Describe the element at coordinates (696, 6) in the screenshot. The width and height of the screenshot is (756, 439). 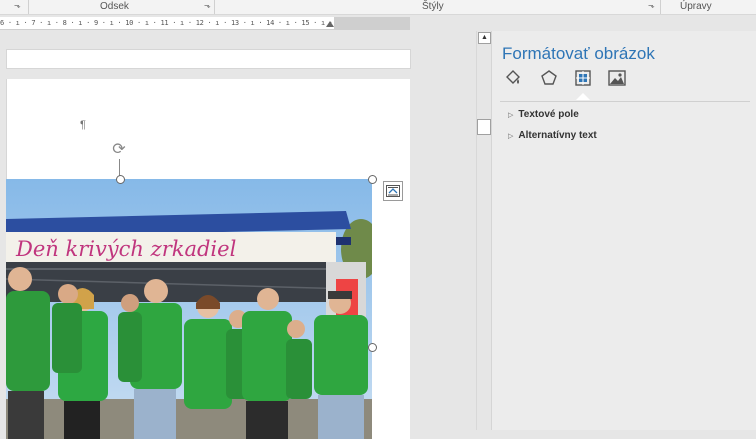
I see `group-label-upravy: Úpravy` at that location.